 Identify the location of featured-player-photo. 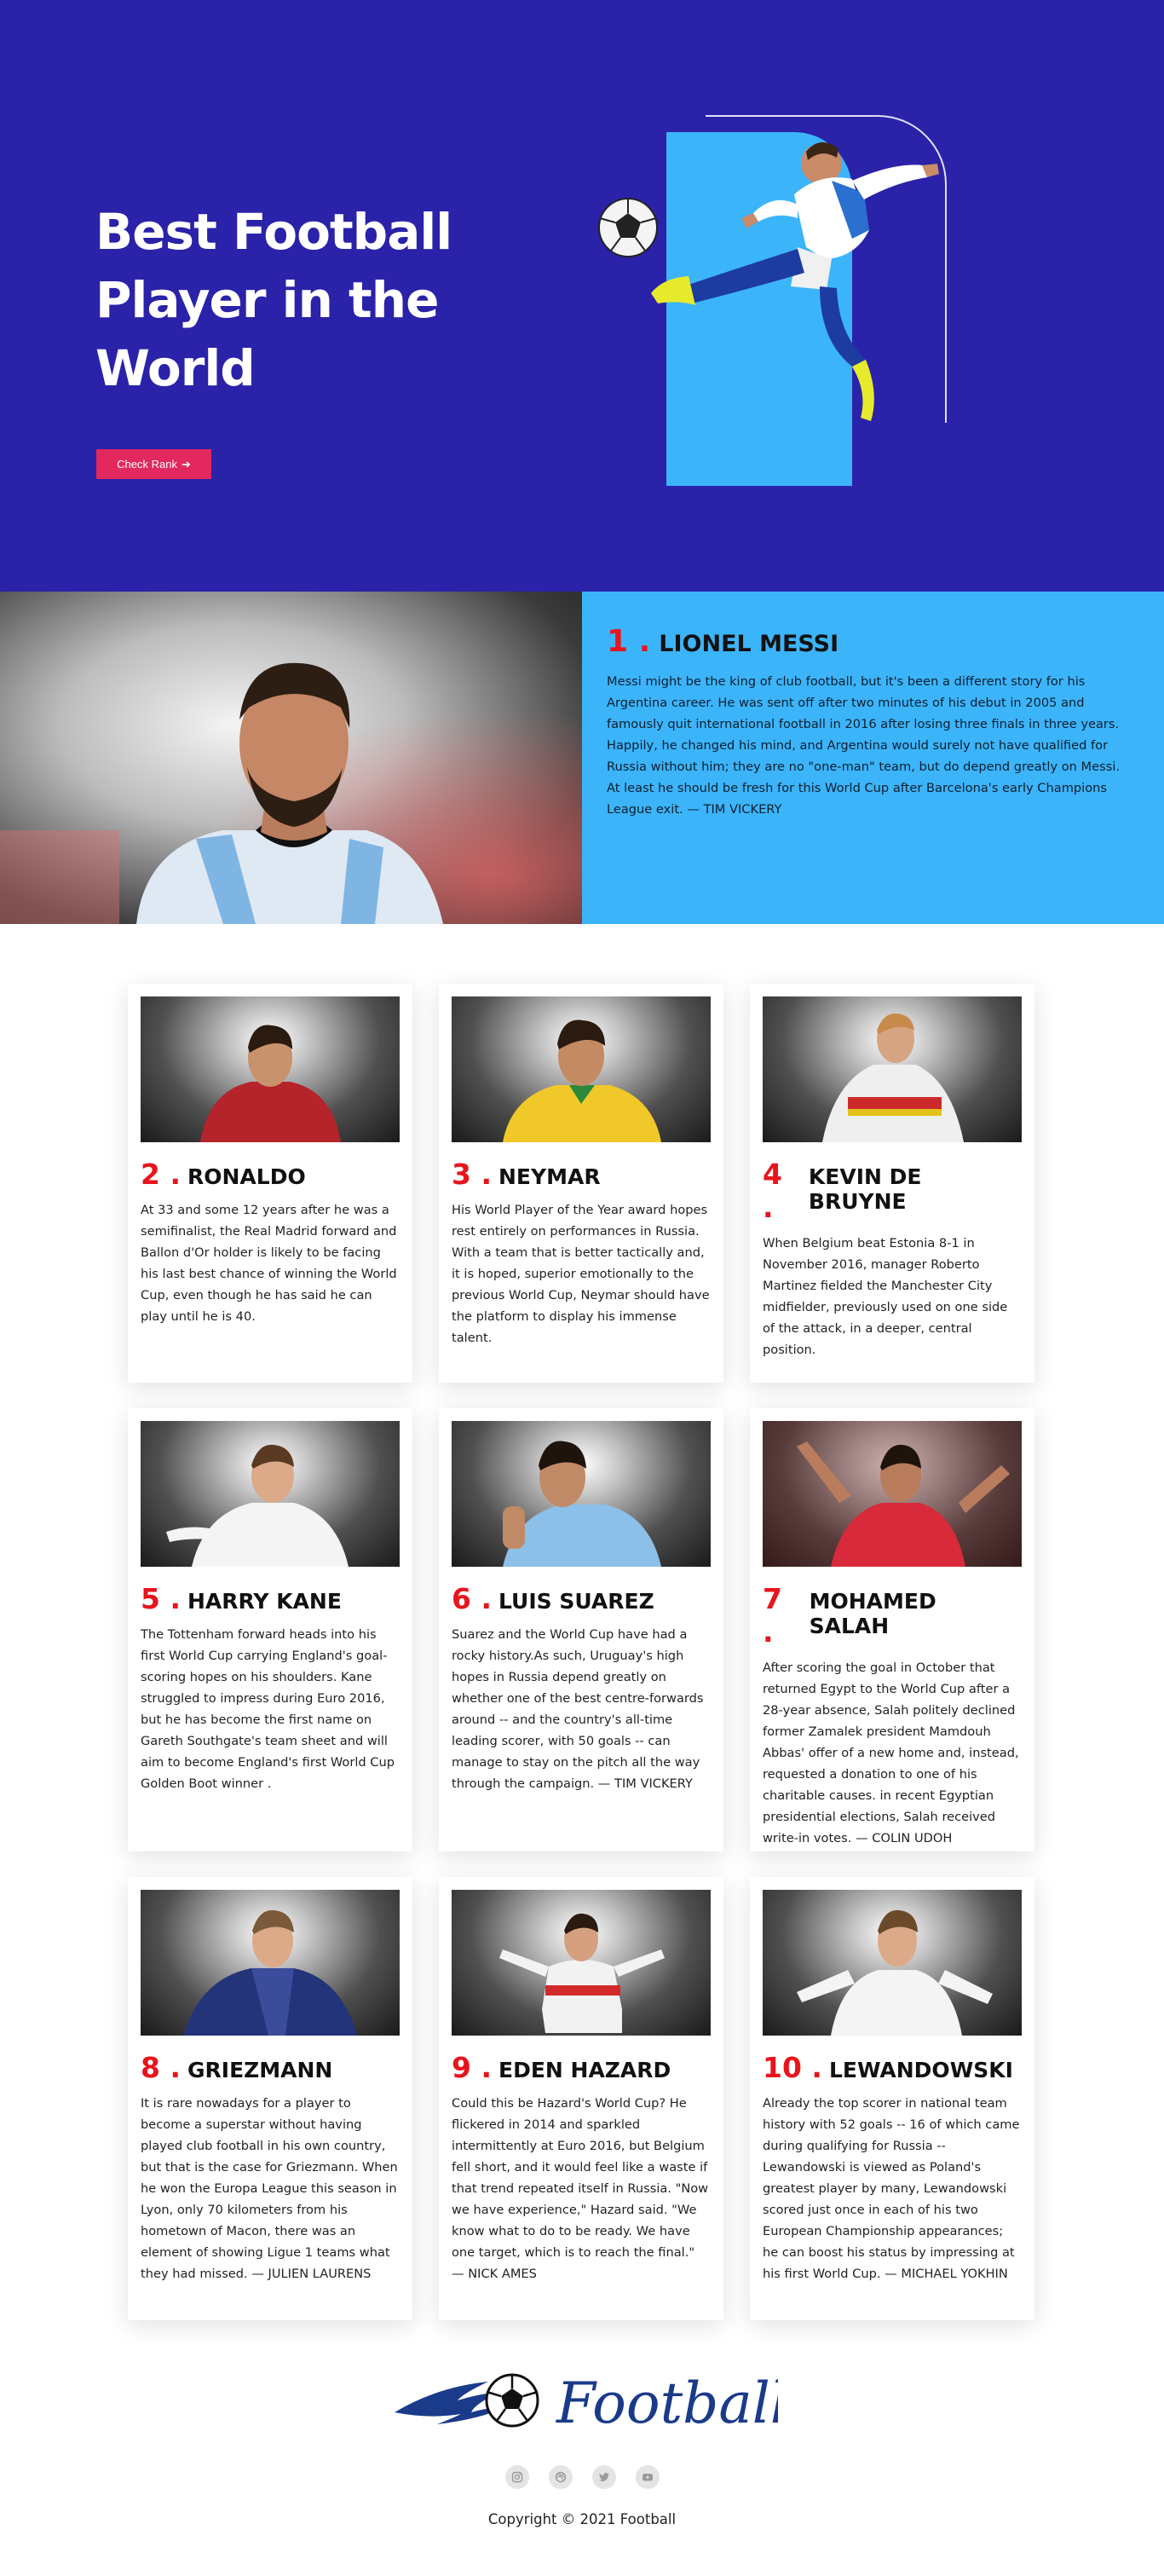
(291, 758).